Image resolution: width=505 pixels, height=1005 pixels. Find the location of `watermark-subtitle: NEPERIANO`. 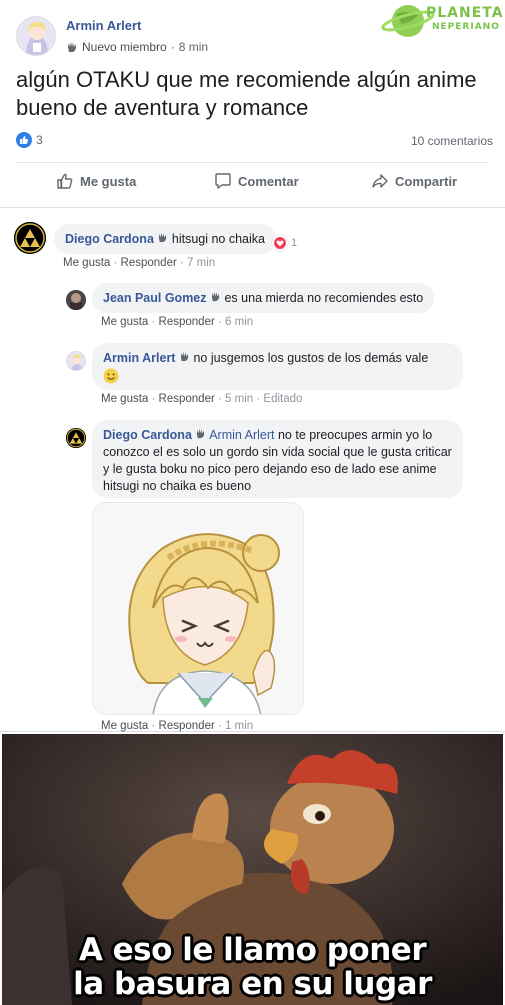

watermark-subtitle: NEPERIANO is located at coordinates (466, 27).